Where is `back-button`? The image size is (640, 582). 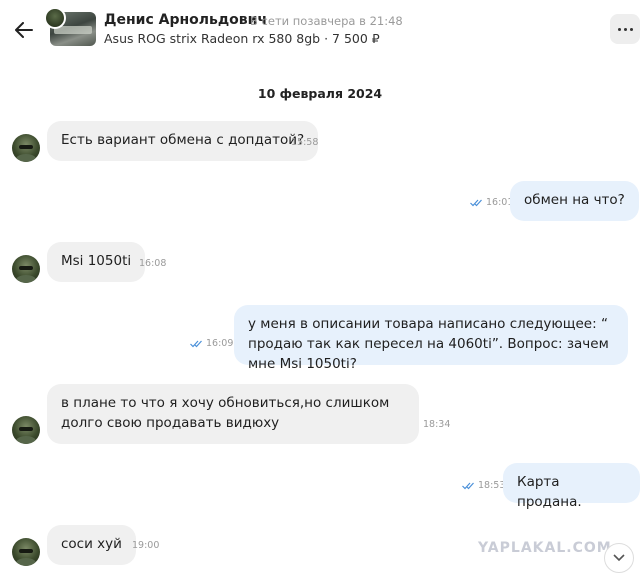 back-button is located at coordinates (24, 30).